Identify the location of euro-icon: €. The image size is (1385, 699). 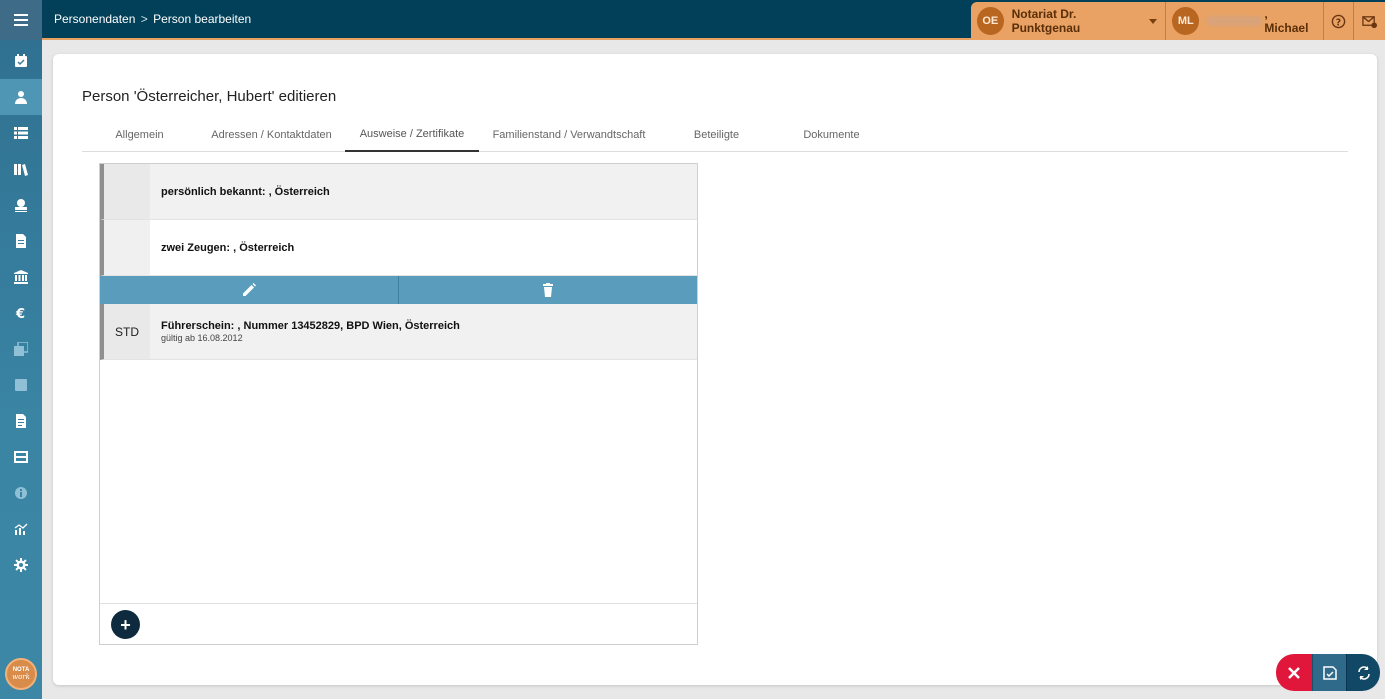
(20, 313).